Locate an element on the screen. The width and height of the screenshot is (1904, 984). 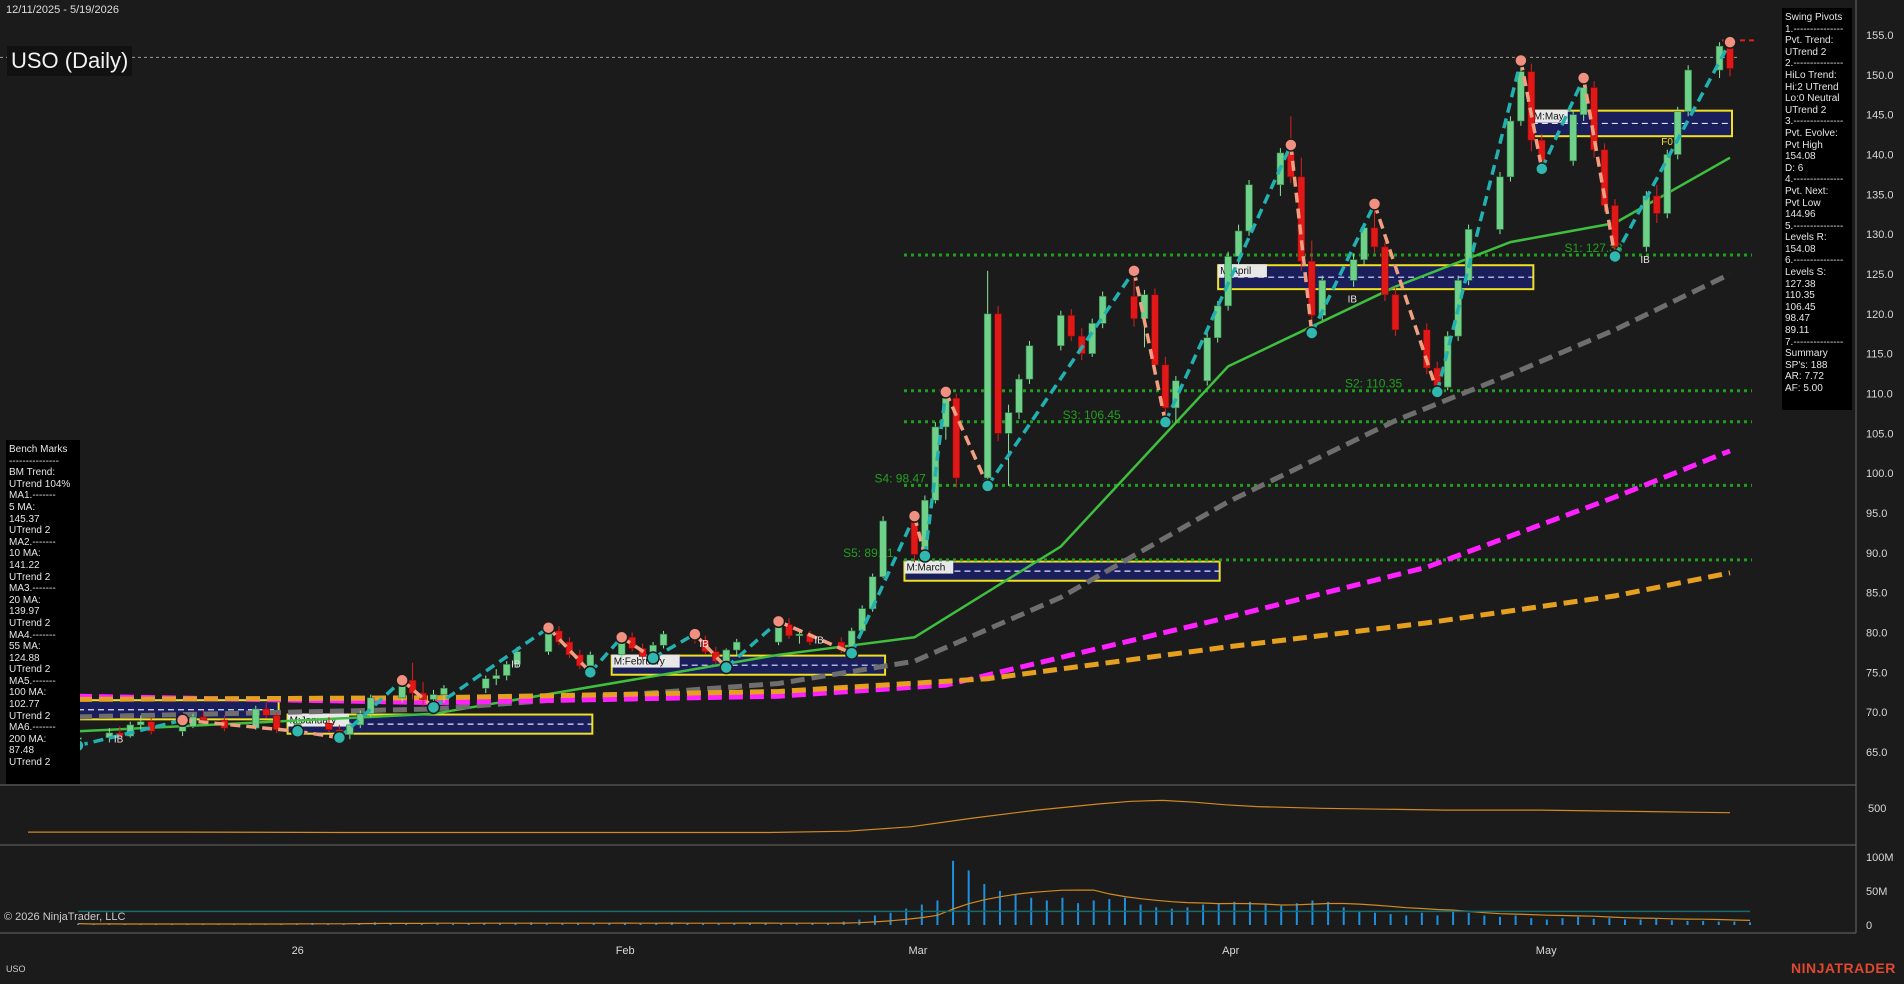
bench-marks-line: MA3.------- is located at coordinates (32, 589).